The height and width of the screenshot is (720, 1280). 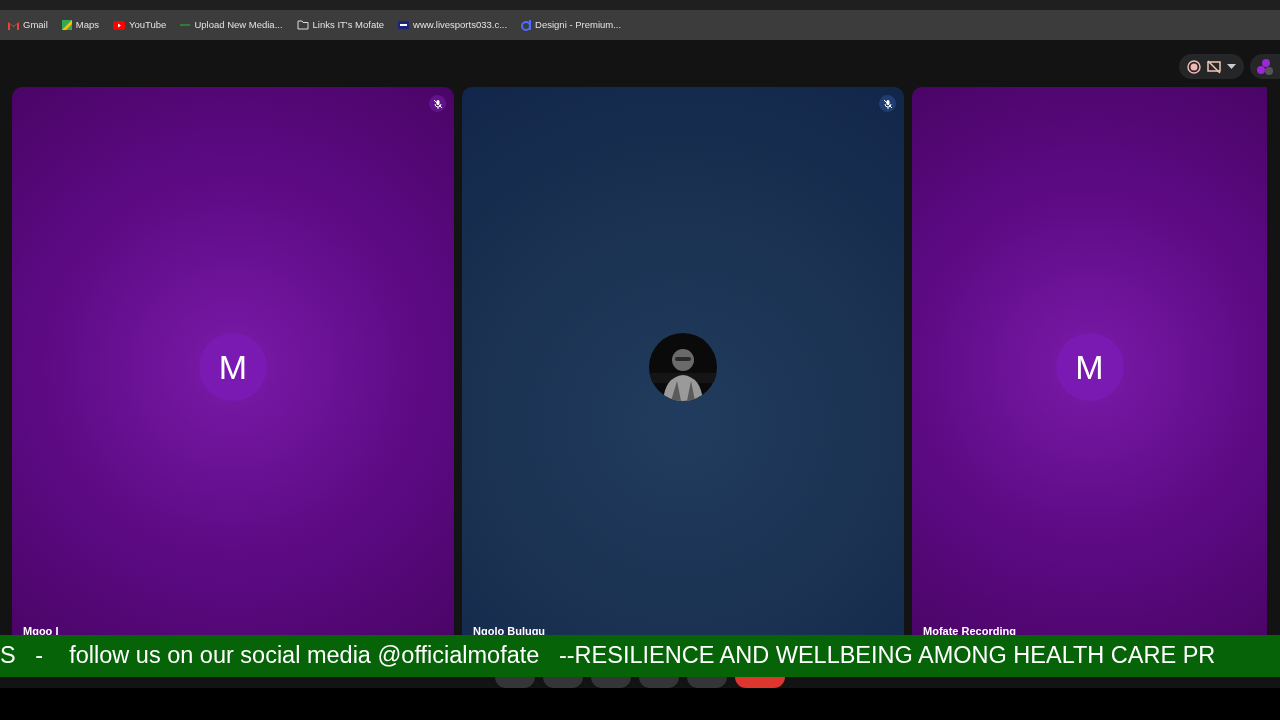 I want to click on bookmark-link: YouTube, so click(x=140, y=25).